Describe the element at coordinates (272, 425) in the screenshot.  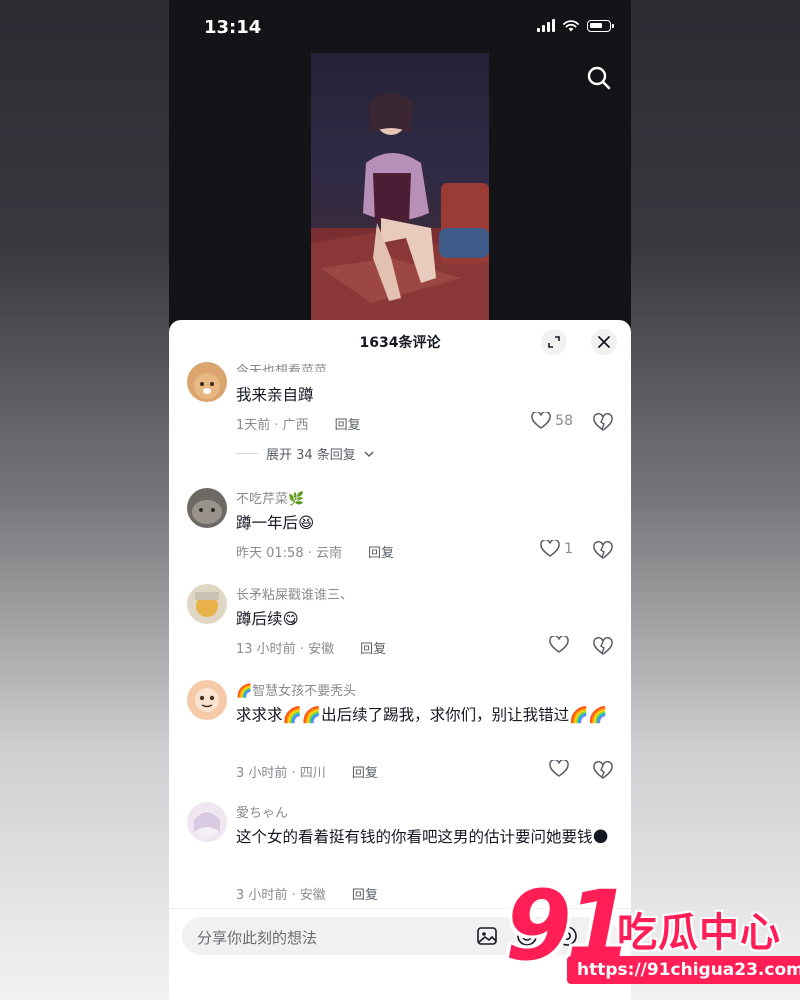
I see `comment-time-location: 1天前 · 广西` at that location.